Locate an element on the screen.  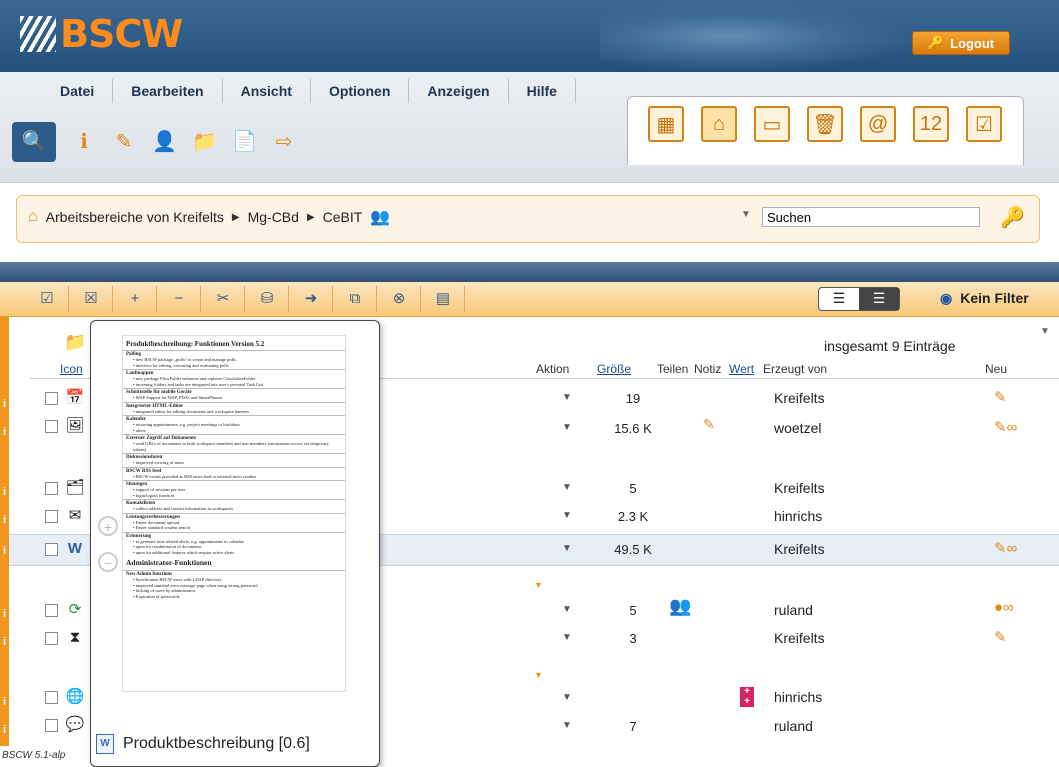
list-menu-chevron-icon: ▼ is located at coordinates (1045, 331).